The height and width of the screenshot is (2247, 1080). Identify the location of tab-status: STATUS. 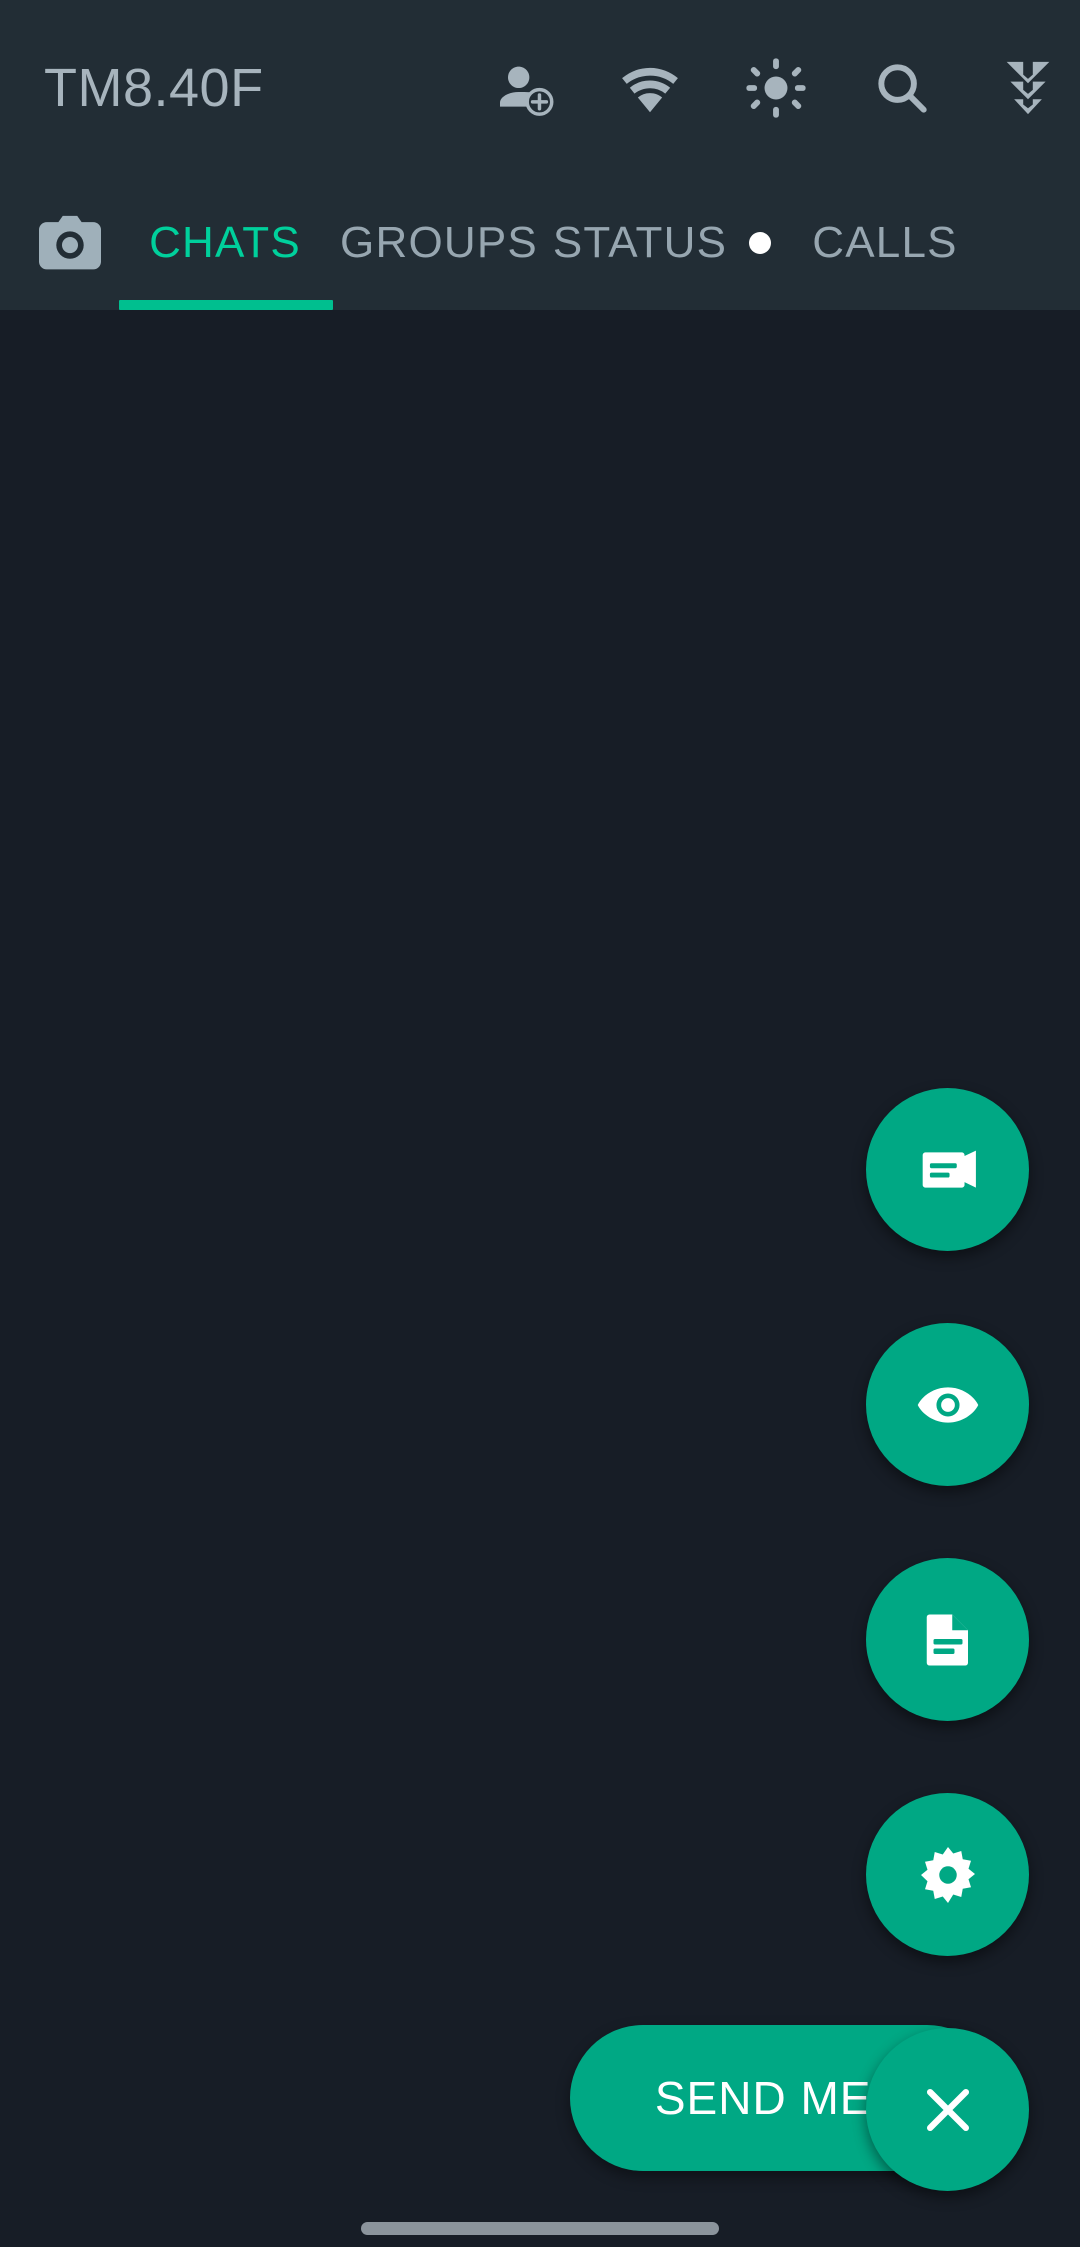
(662, 243).